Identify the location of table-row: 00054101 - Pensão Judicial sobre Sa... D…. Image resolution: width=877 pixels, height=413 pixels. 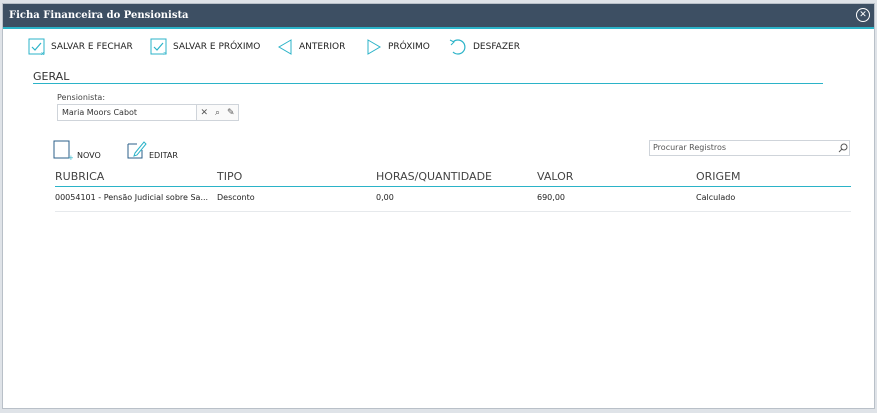
(453, 199).